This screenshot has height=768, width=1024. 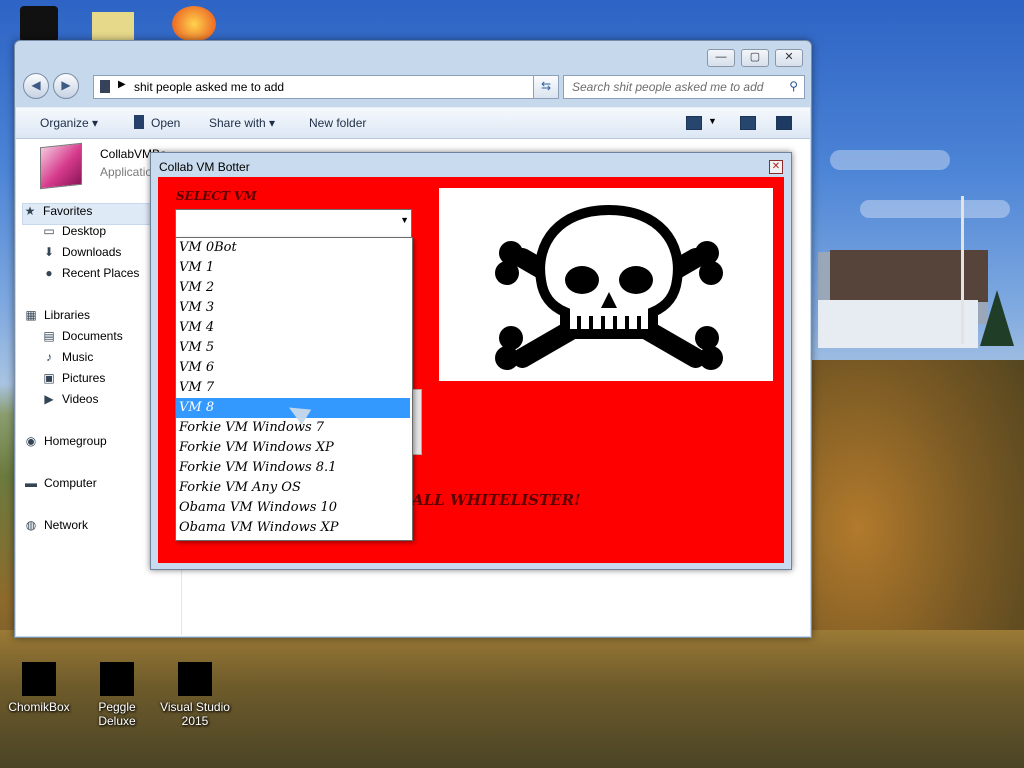 I want to click on desktop-icon-visual-studio: Visual Studio 2015, so click(x=195, y=695).